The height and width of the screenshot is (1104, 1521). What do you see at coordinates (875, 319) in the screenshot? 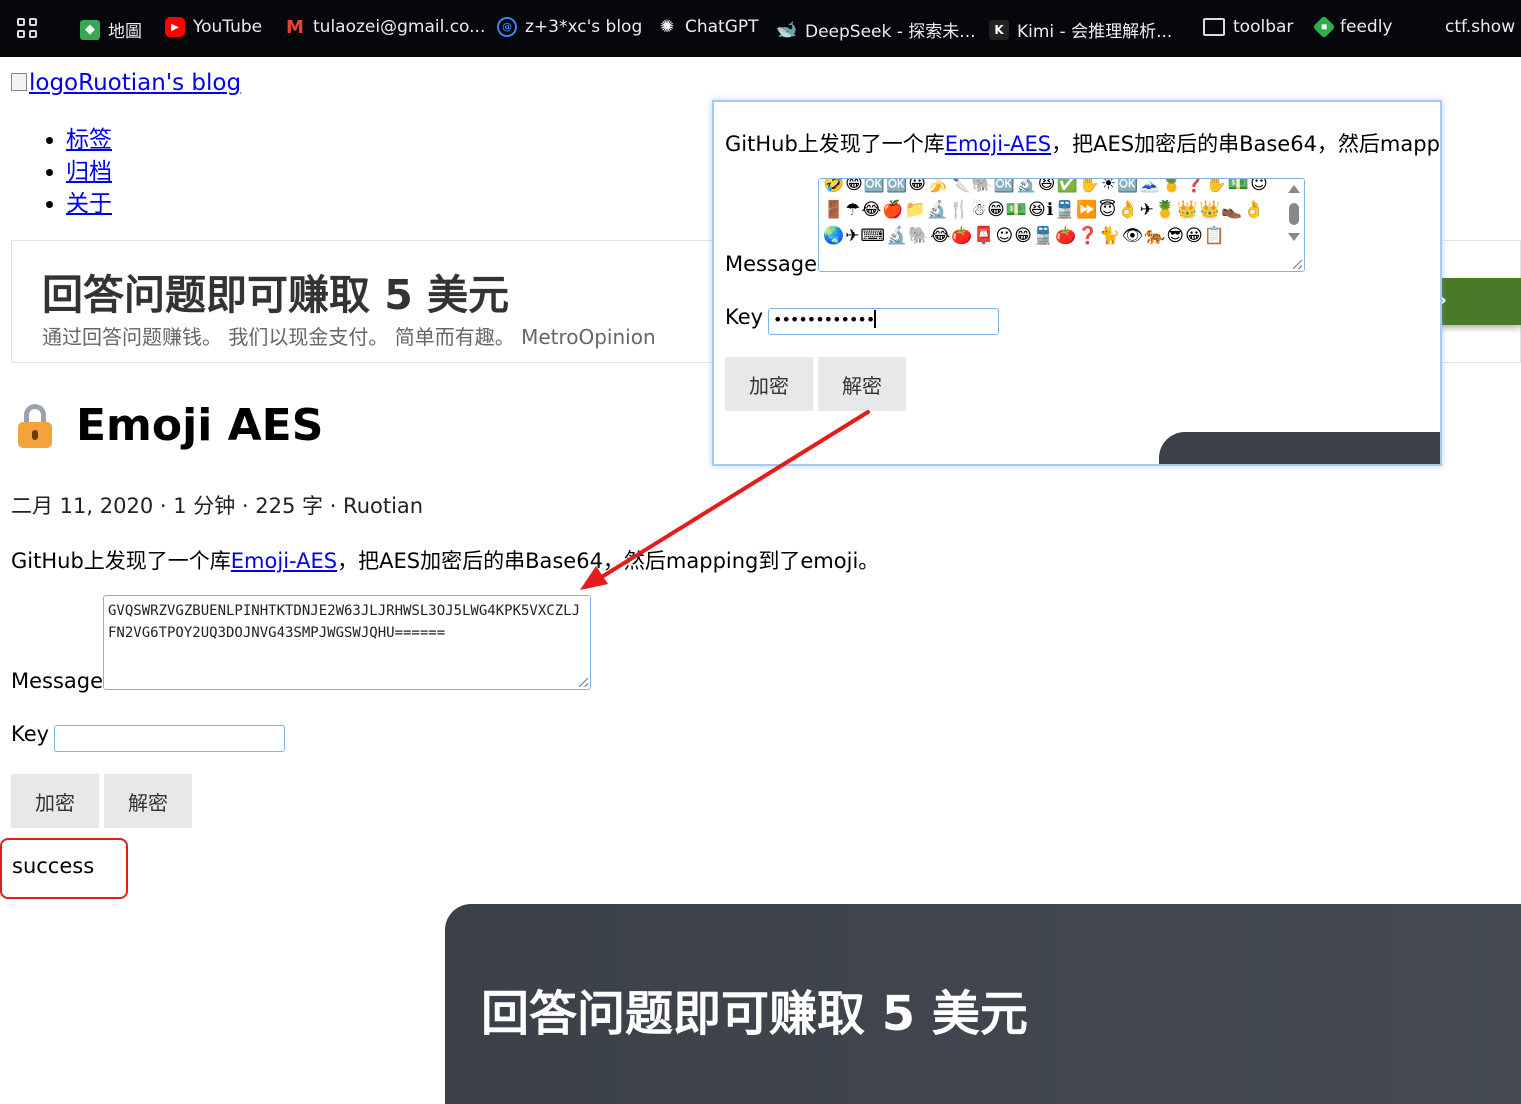
I see `text-cursor` at bounding box center [875, 319].